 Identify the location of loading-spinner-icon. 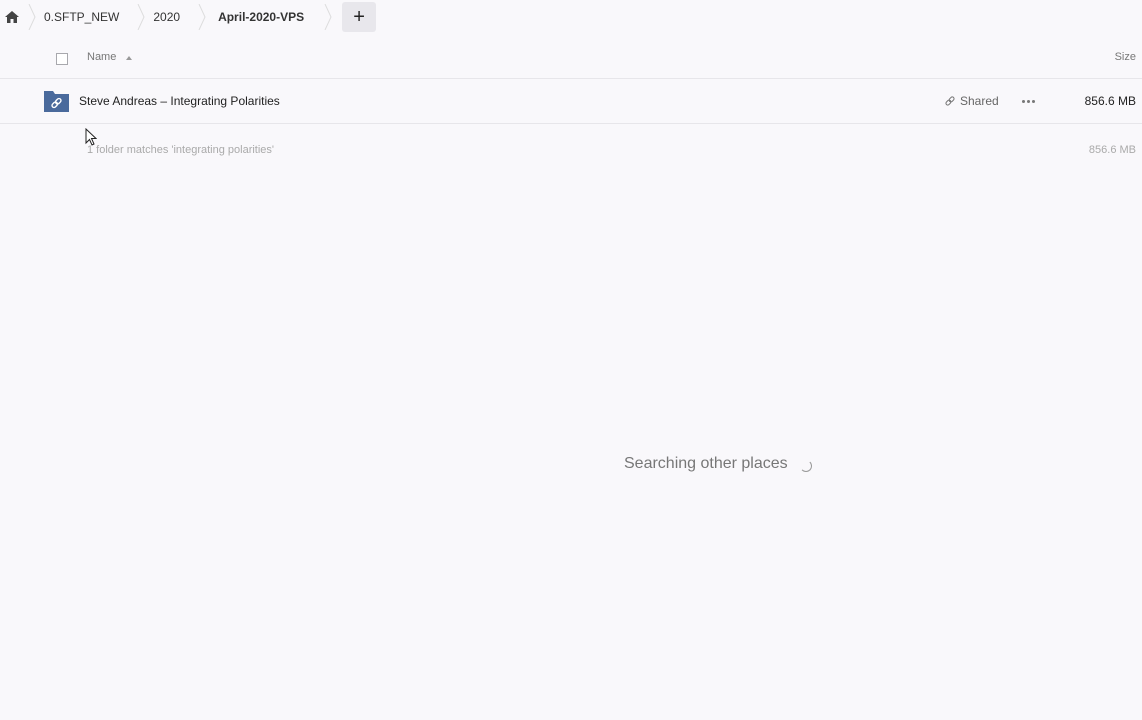
(805, 466).